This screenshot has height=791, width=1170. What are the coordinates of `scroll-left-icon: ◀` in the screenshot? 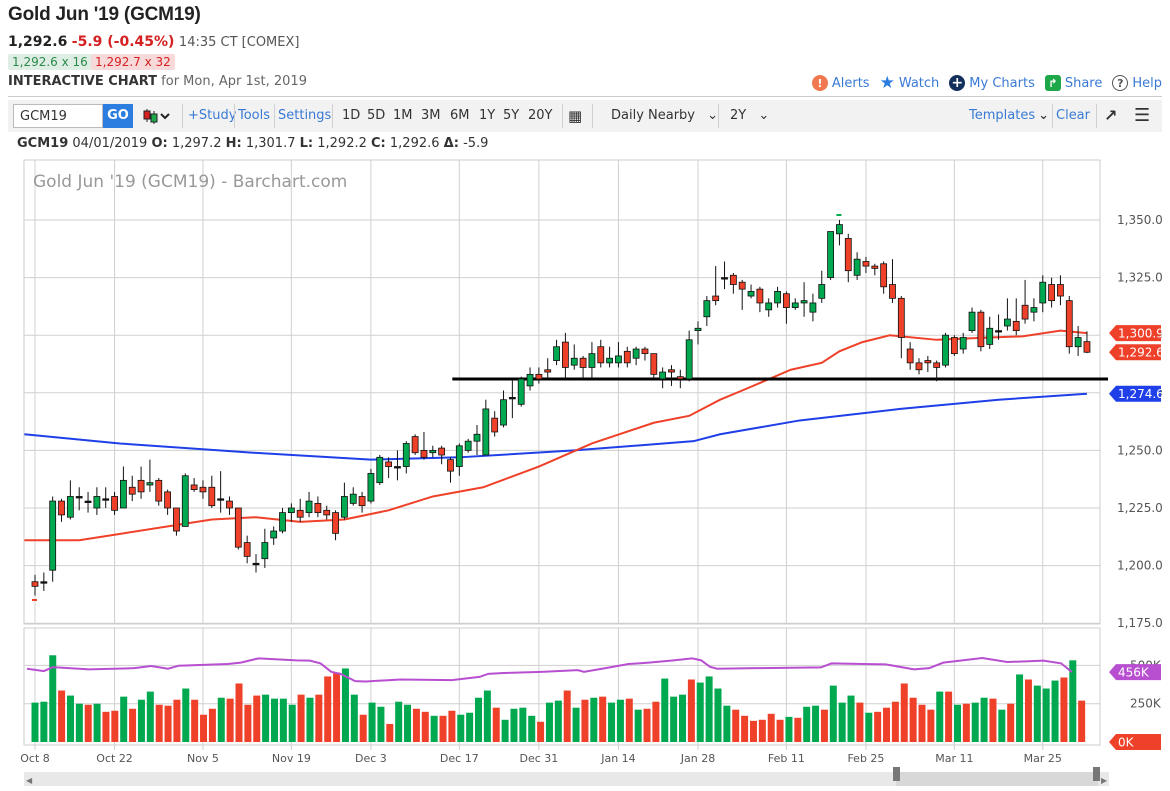 It's located at (29, 780).